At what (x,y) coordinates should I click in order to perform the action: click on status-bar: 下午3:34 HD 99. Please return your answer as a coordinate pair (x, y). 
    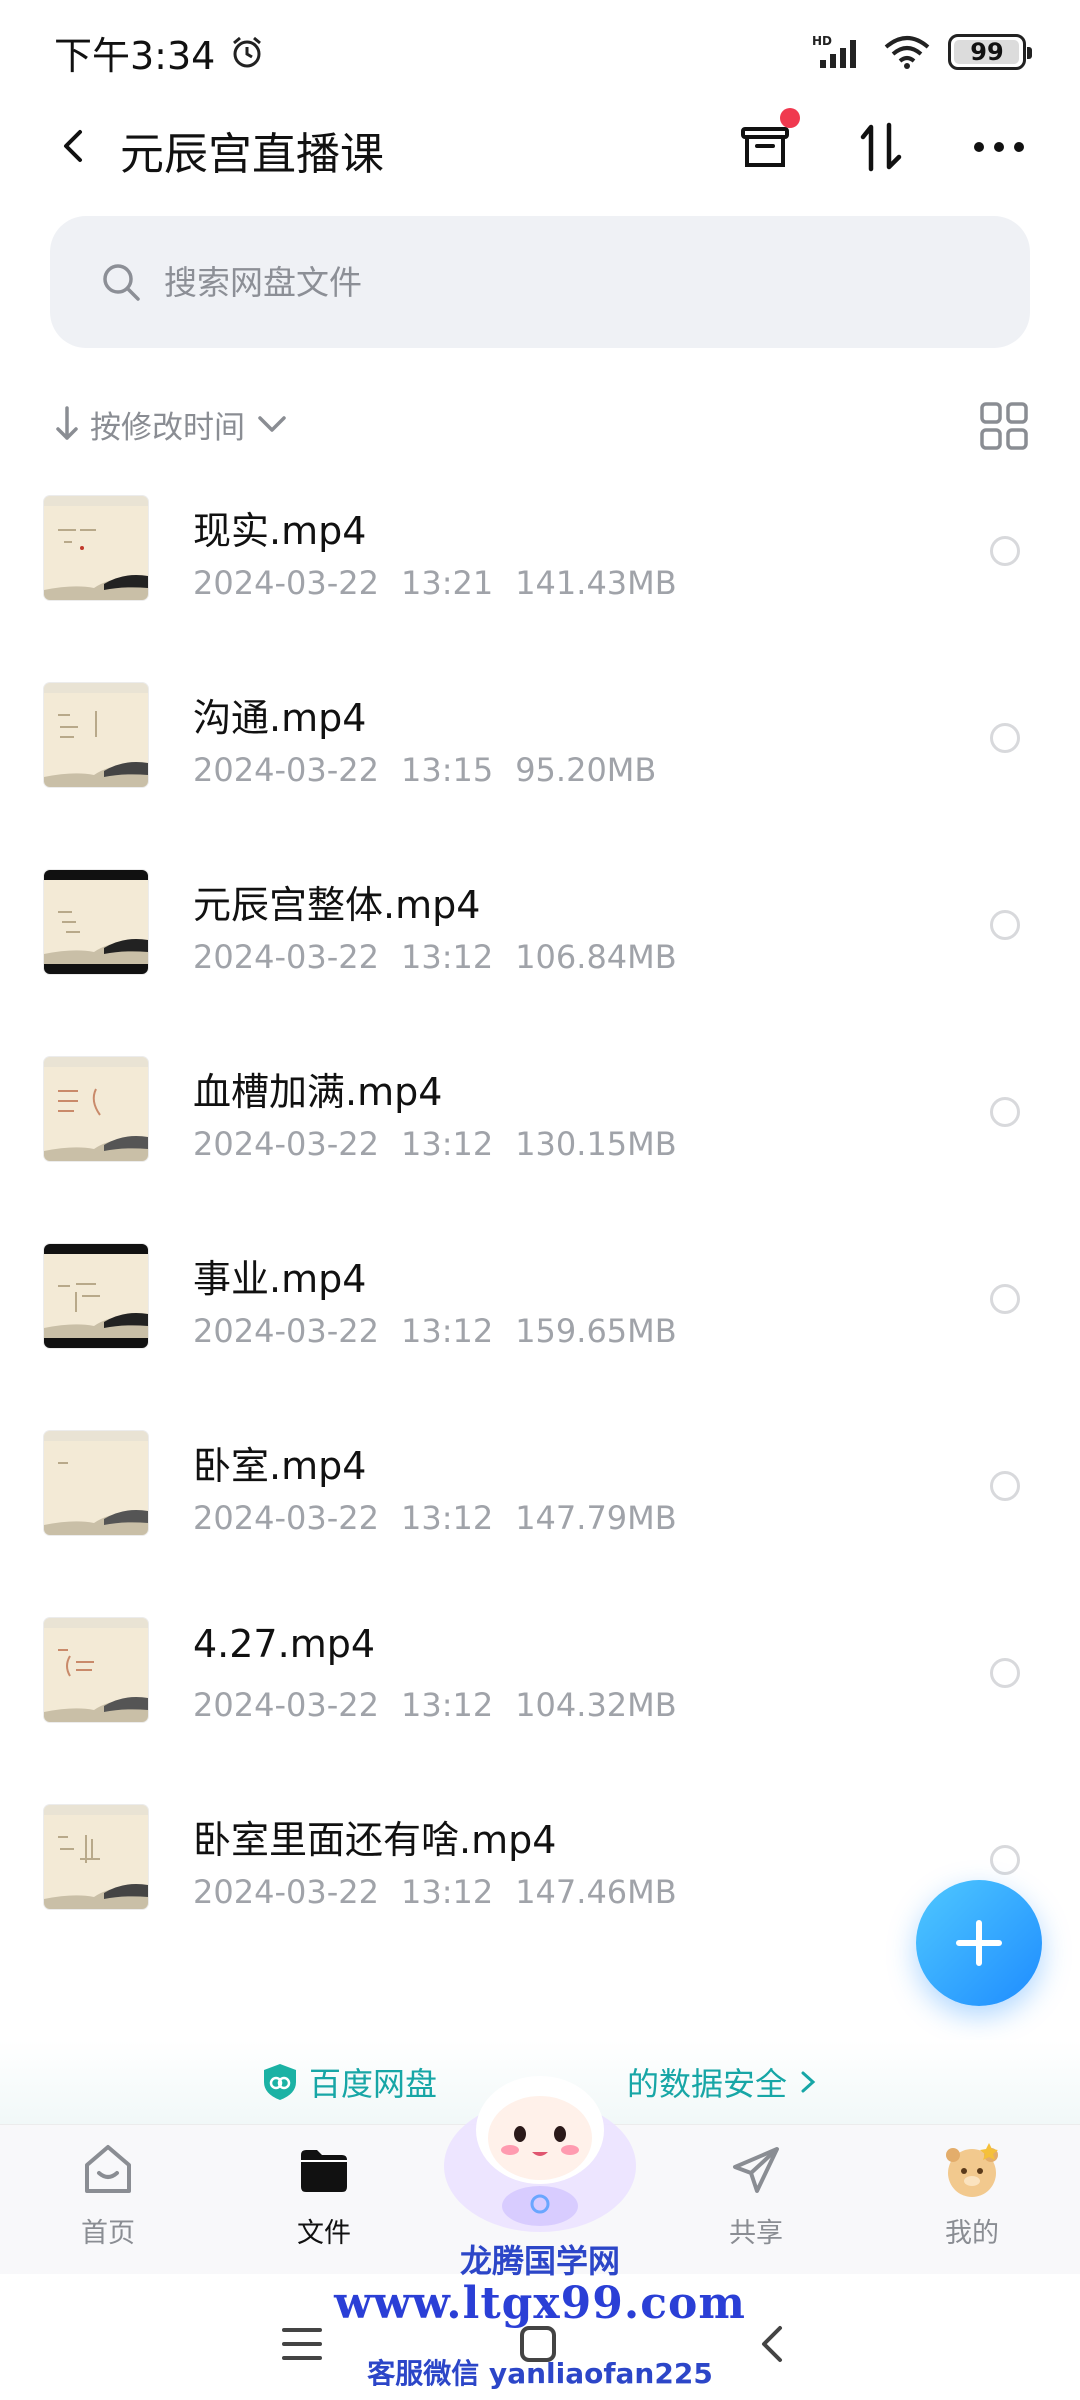
    Looking at the image, I should click on (540, 52).